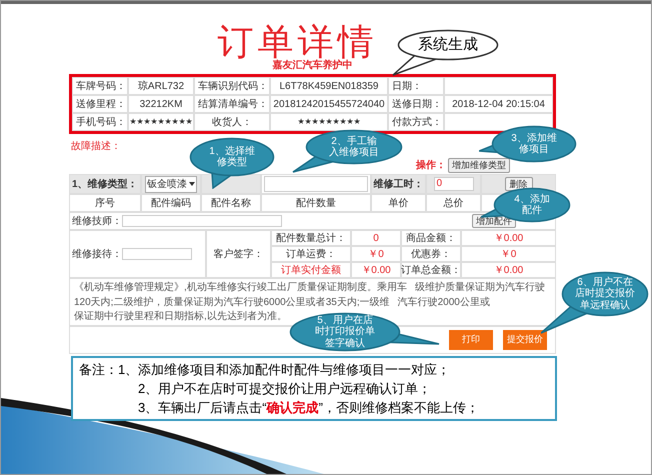  What do you see at coordinates (416, 122) in the screenshot?
I see `table-cell: 付款方式：` at bounding box center [416, 122].